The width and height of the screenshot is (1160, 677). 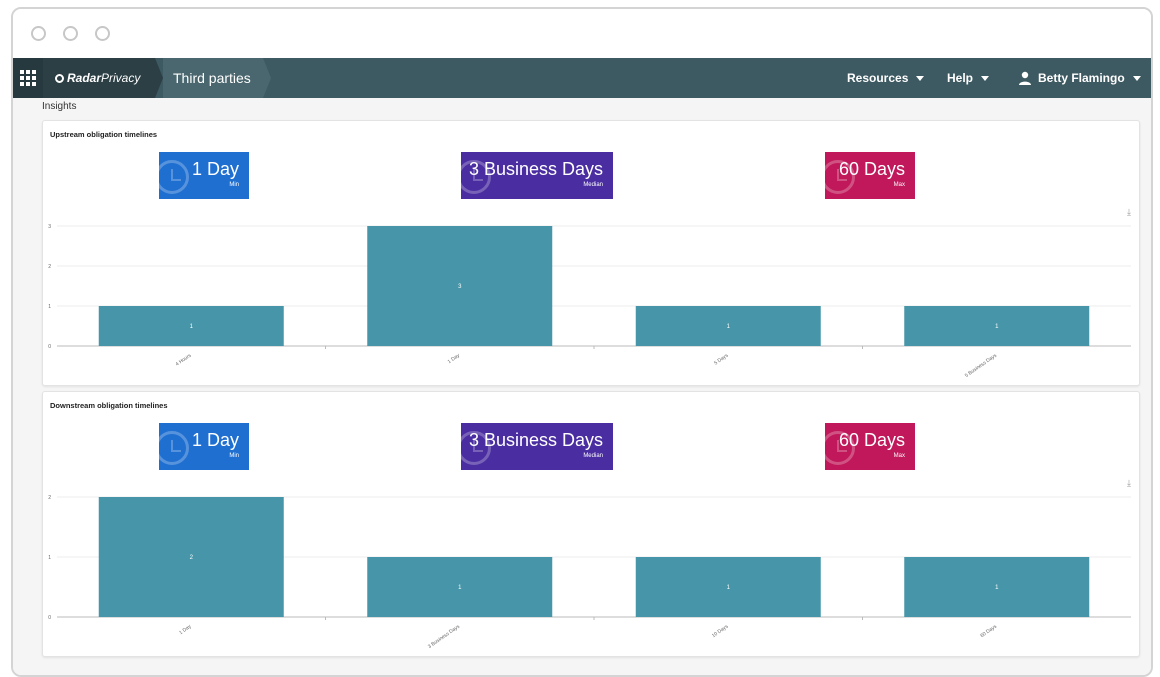 I want to click on window-chrome, so click(x=582, y=33).